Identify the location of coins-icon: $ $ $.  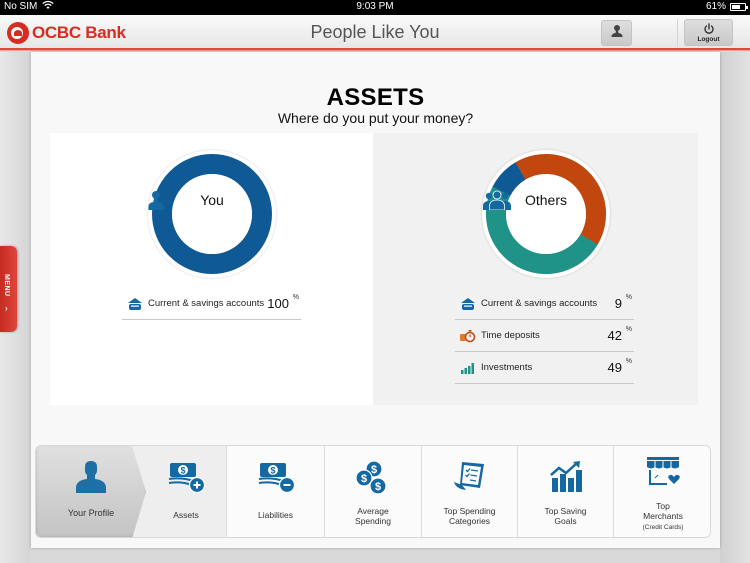
(373, 477).